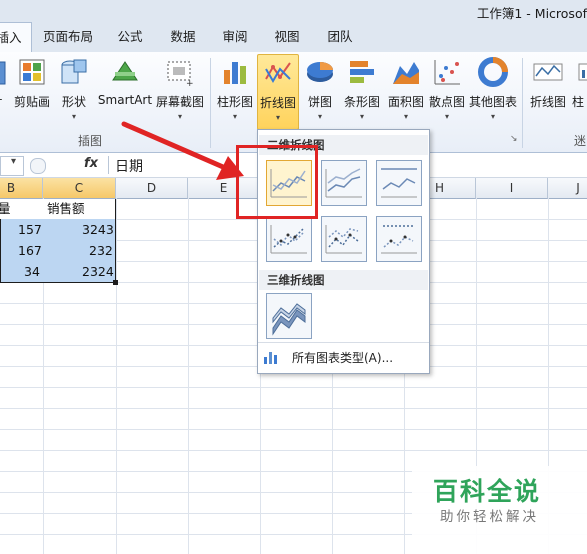 The image size is (587, 554). What do you see at coordinates (101, 251) in the screenshot?
I see `cell-c3: 232` at bounding box center [101, 251].